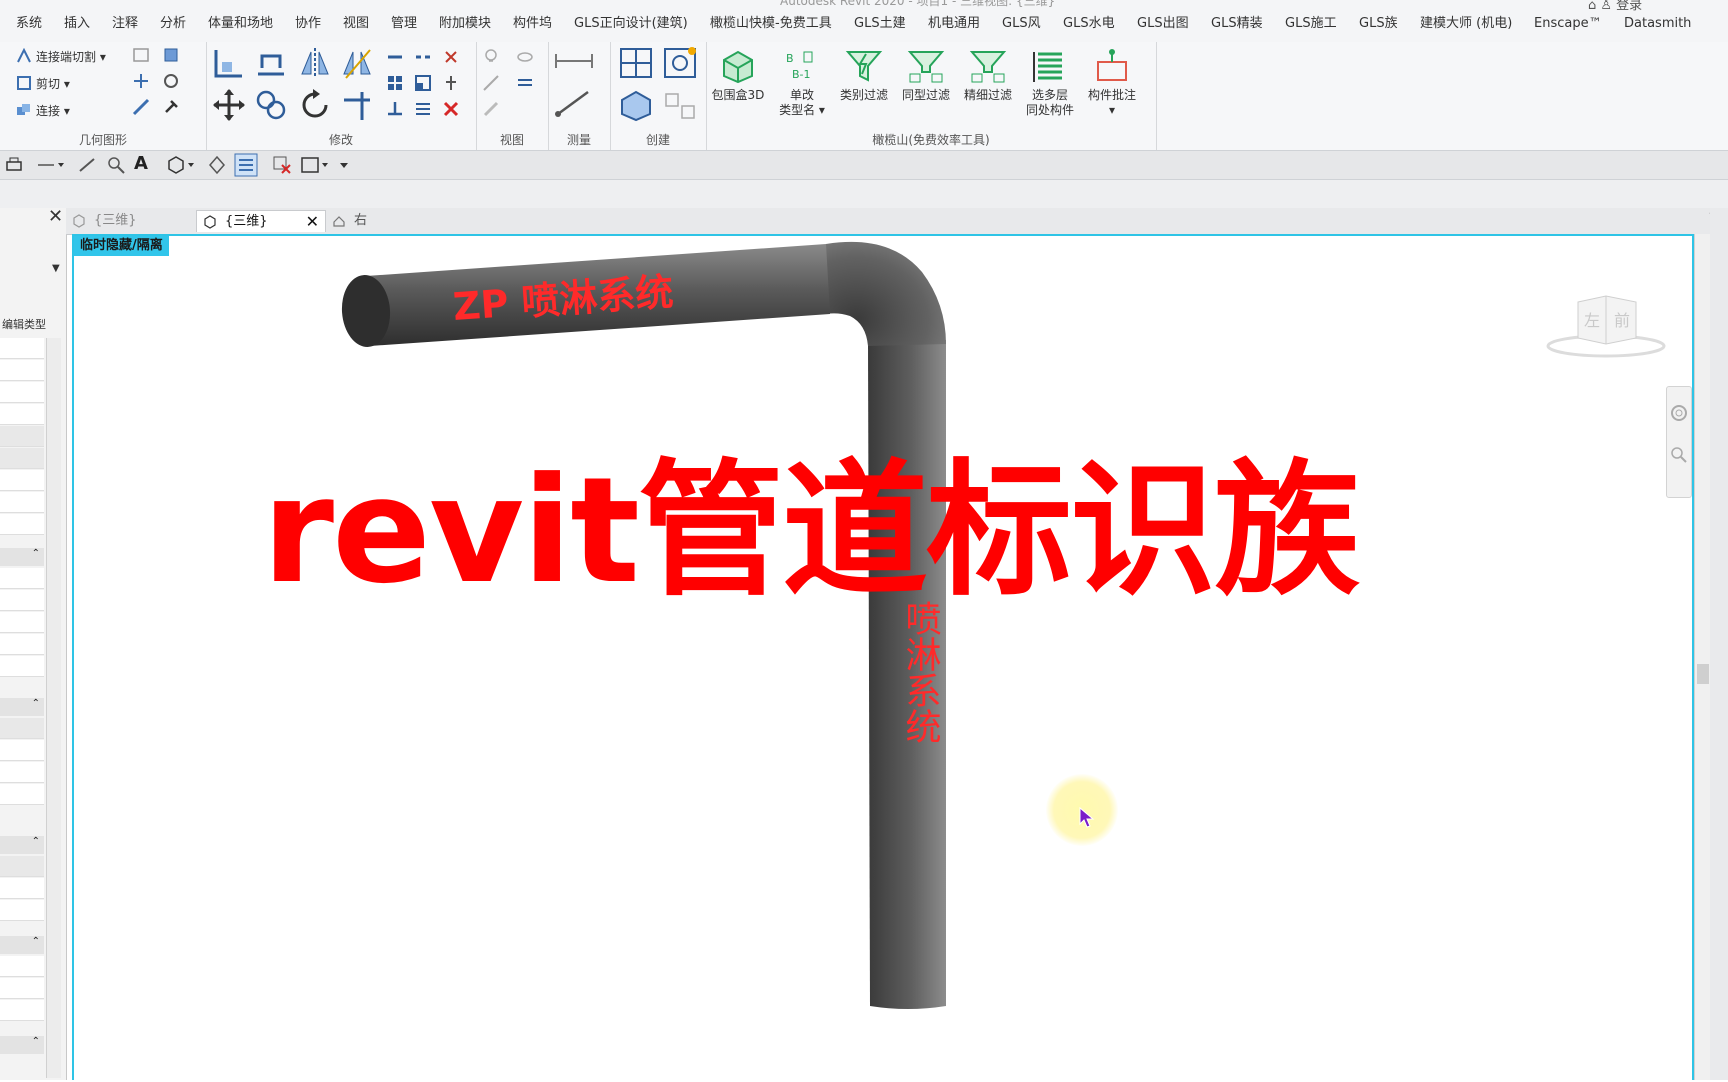 This screenshot has height=1082, width=1728. Describe the element at coordinates (525, 57) in the screenshot. I see `eye-hidden-icon` at that location.